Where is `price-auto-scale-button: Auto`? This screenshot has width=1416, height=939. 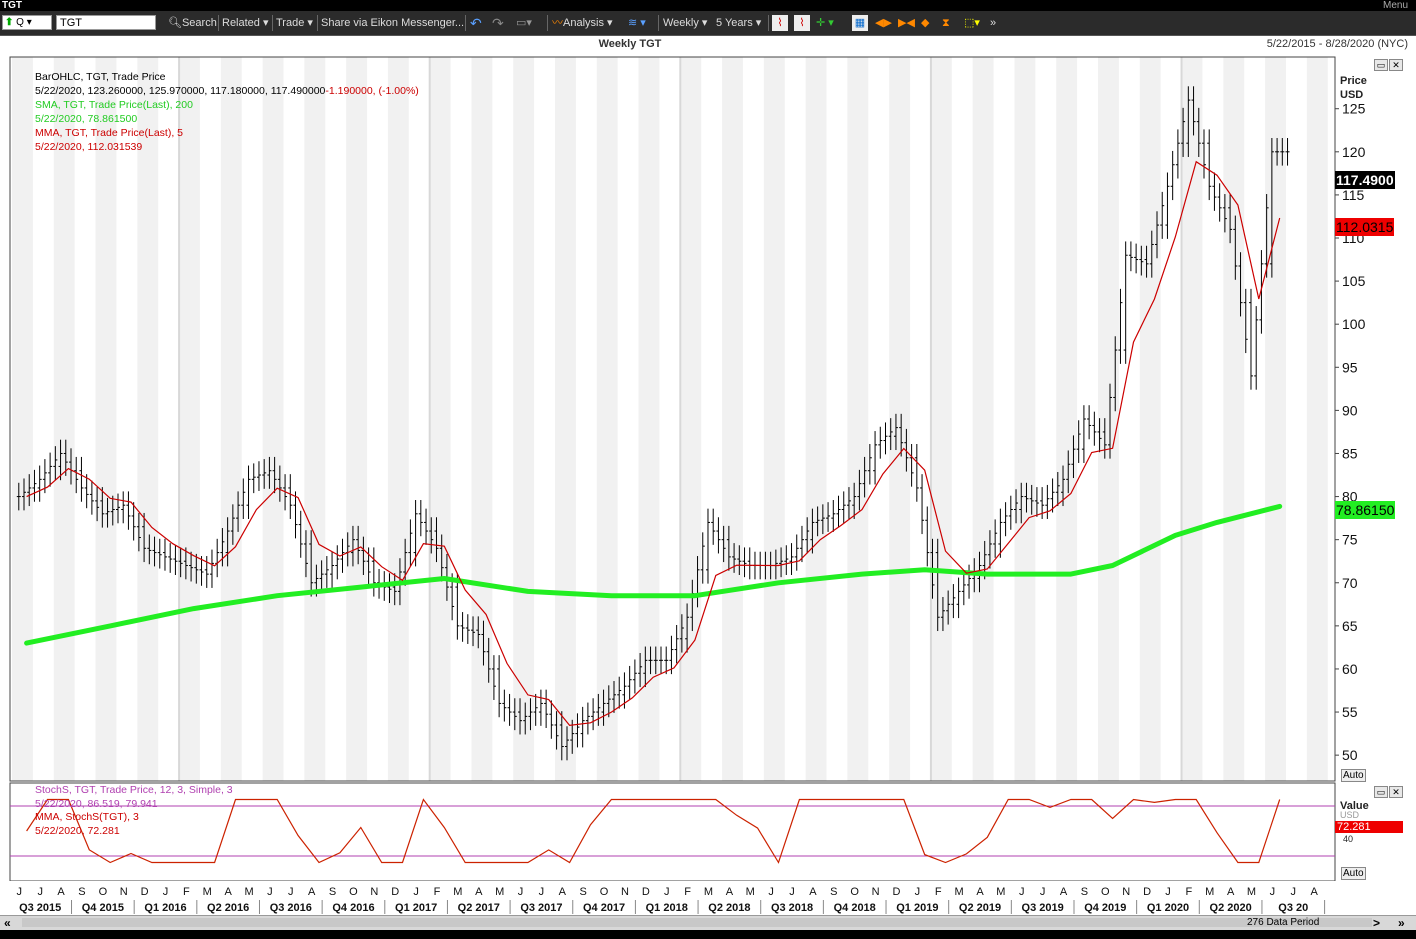
price-auto-scale-button: Auto is located at coordinates (1353, 775).